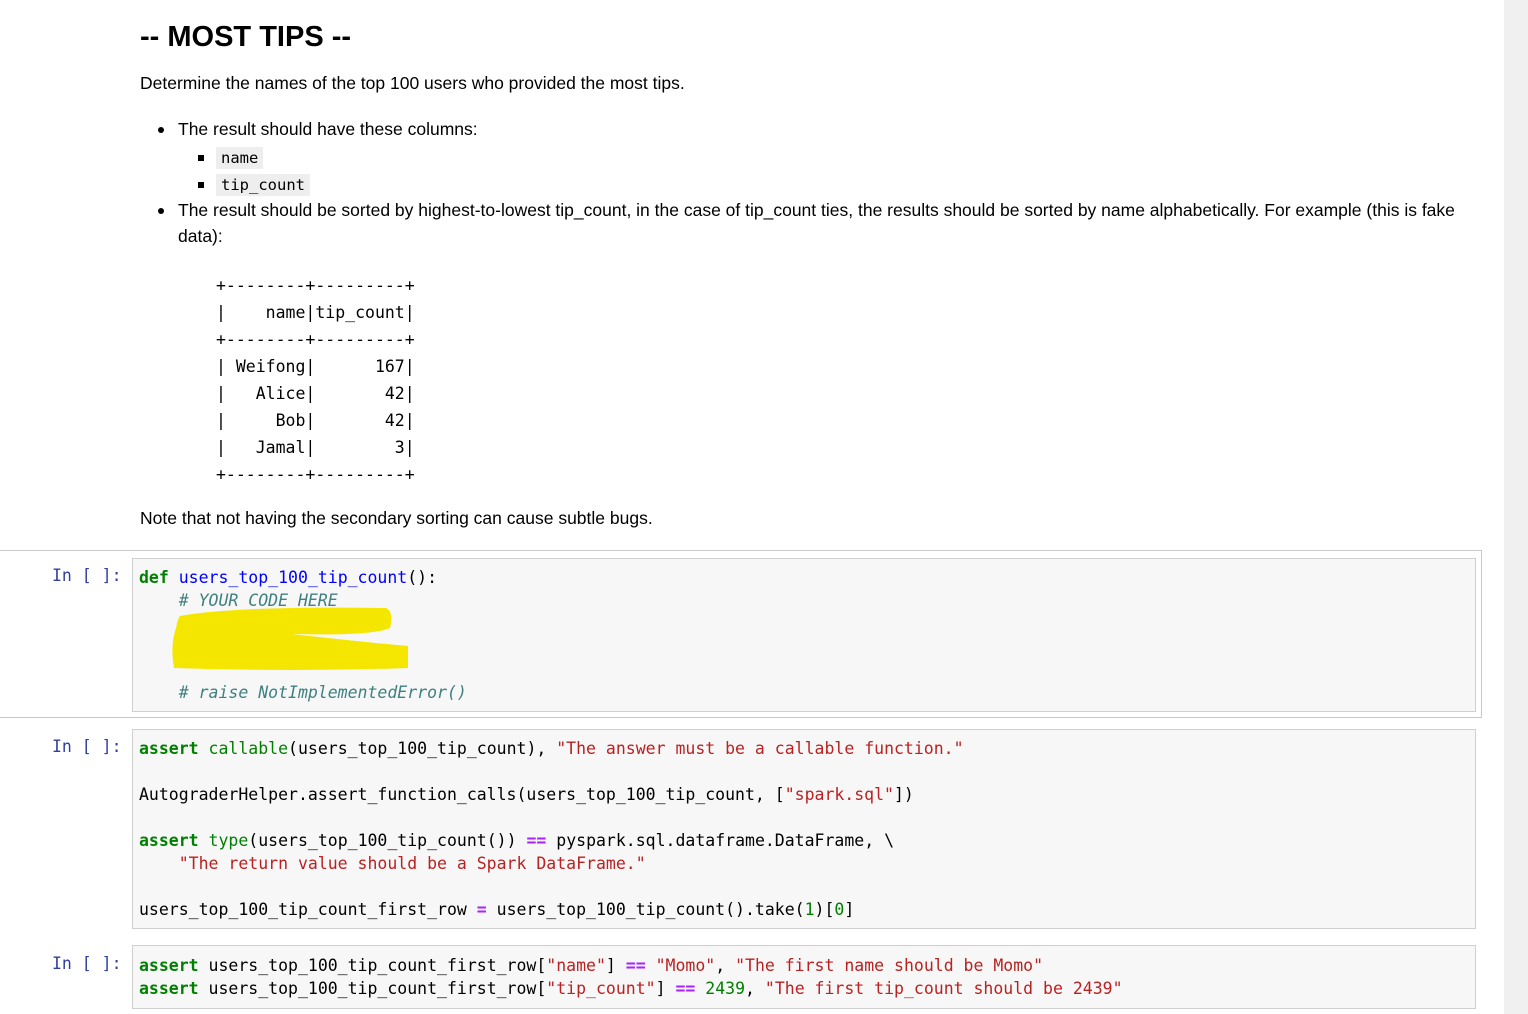 The width and height of the screenshot is (1528, 1014). I want to click on sub-bullet-tip-count: tip_count, so click(254, 184).